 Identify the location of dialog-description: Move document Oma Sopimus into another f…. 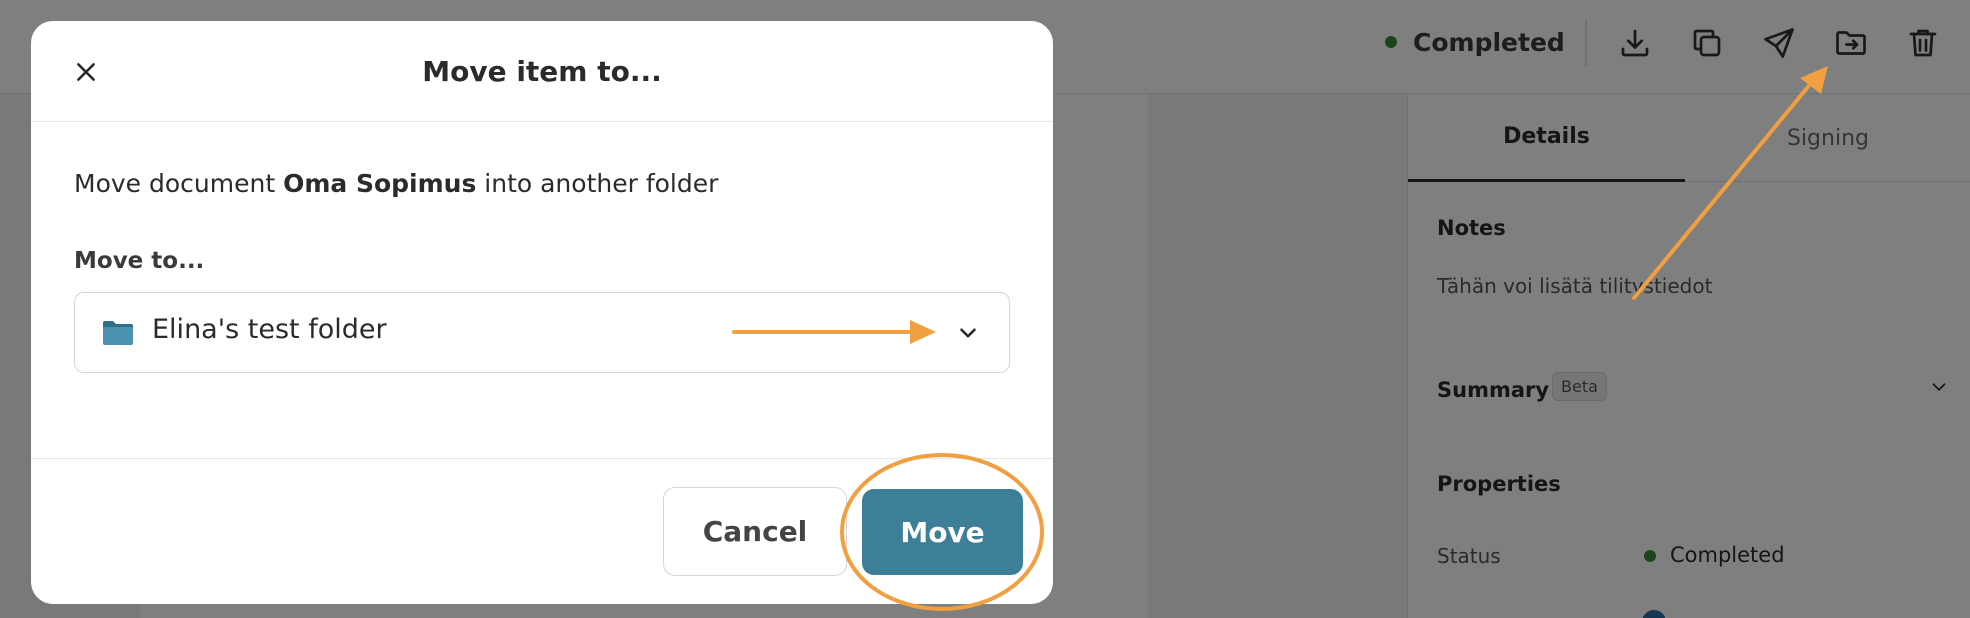
(396, 183).